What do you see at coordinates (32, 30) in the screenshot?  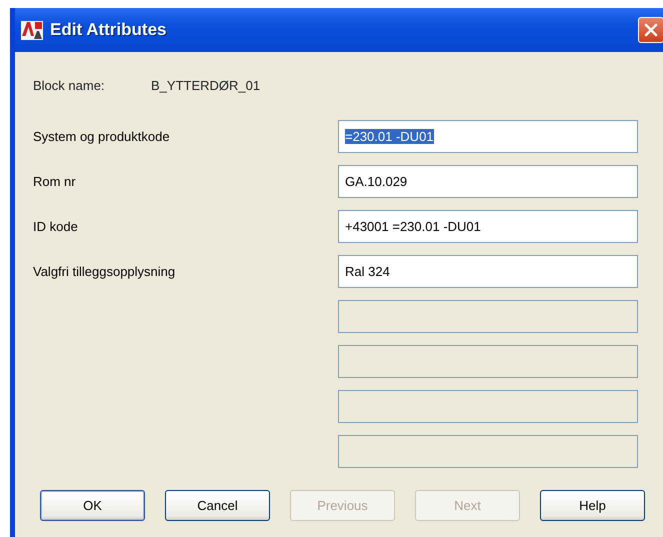 I see `app-icon` at bounding box center [32, 30].